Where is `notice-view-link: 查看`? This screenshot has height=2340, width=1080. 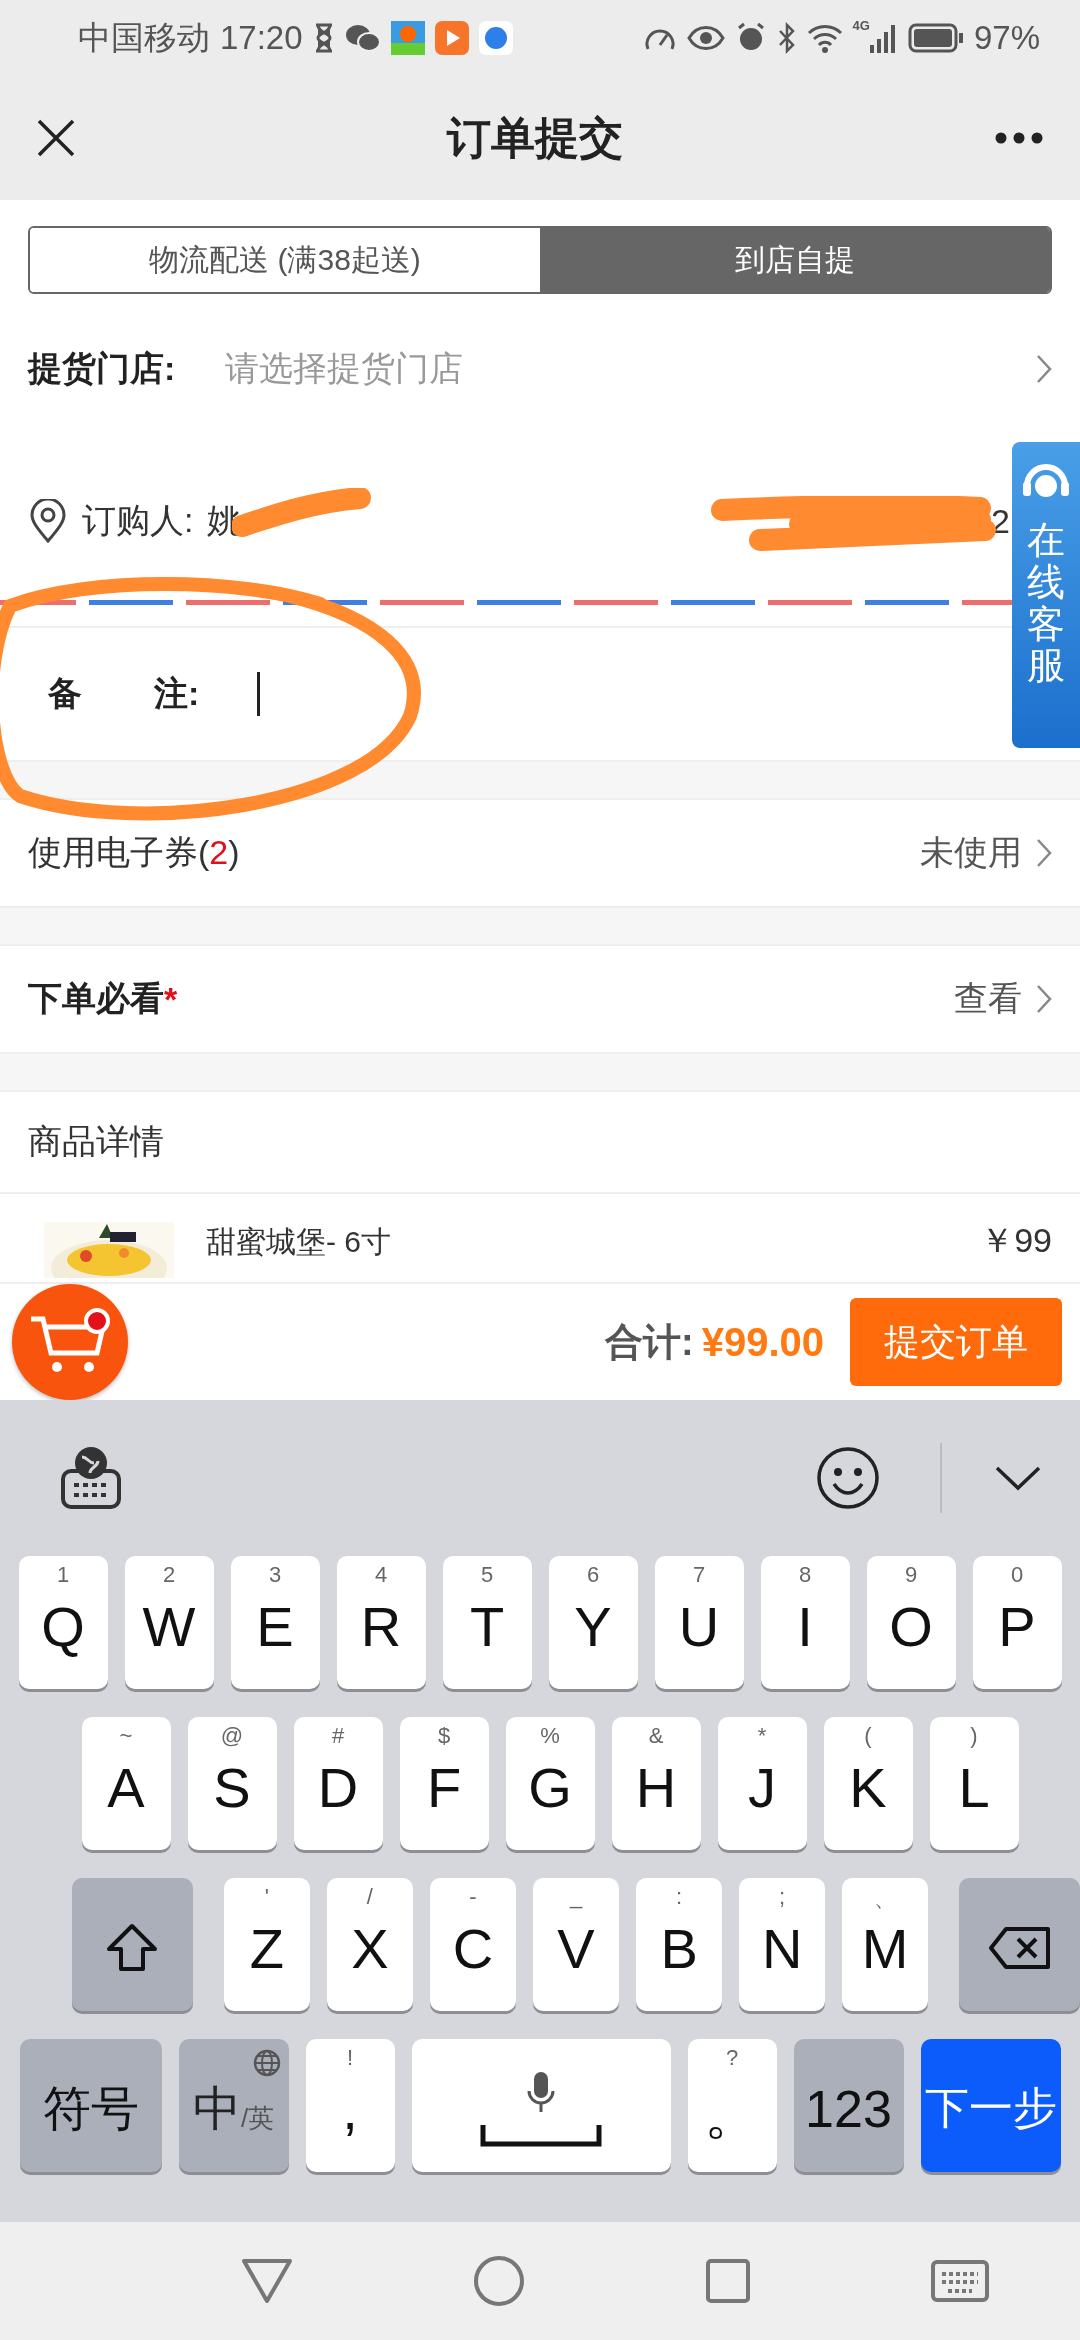 notice-view-link: 查看 is located at coordinates (988, 998).